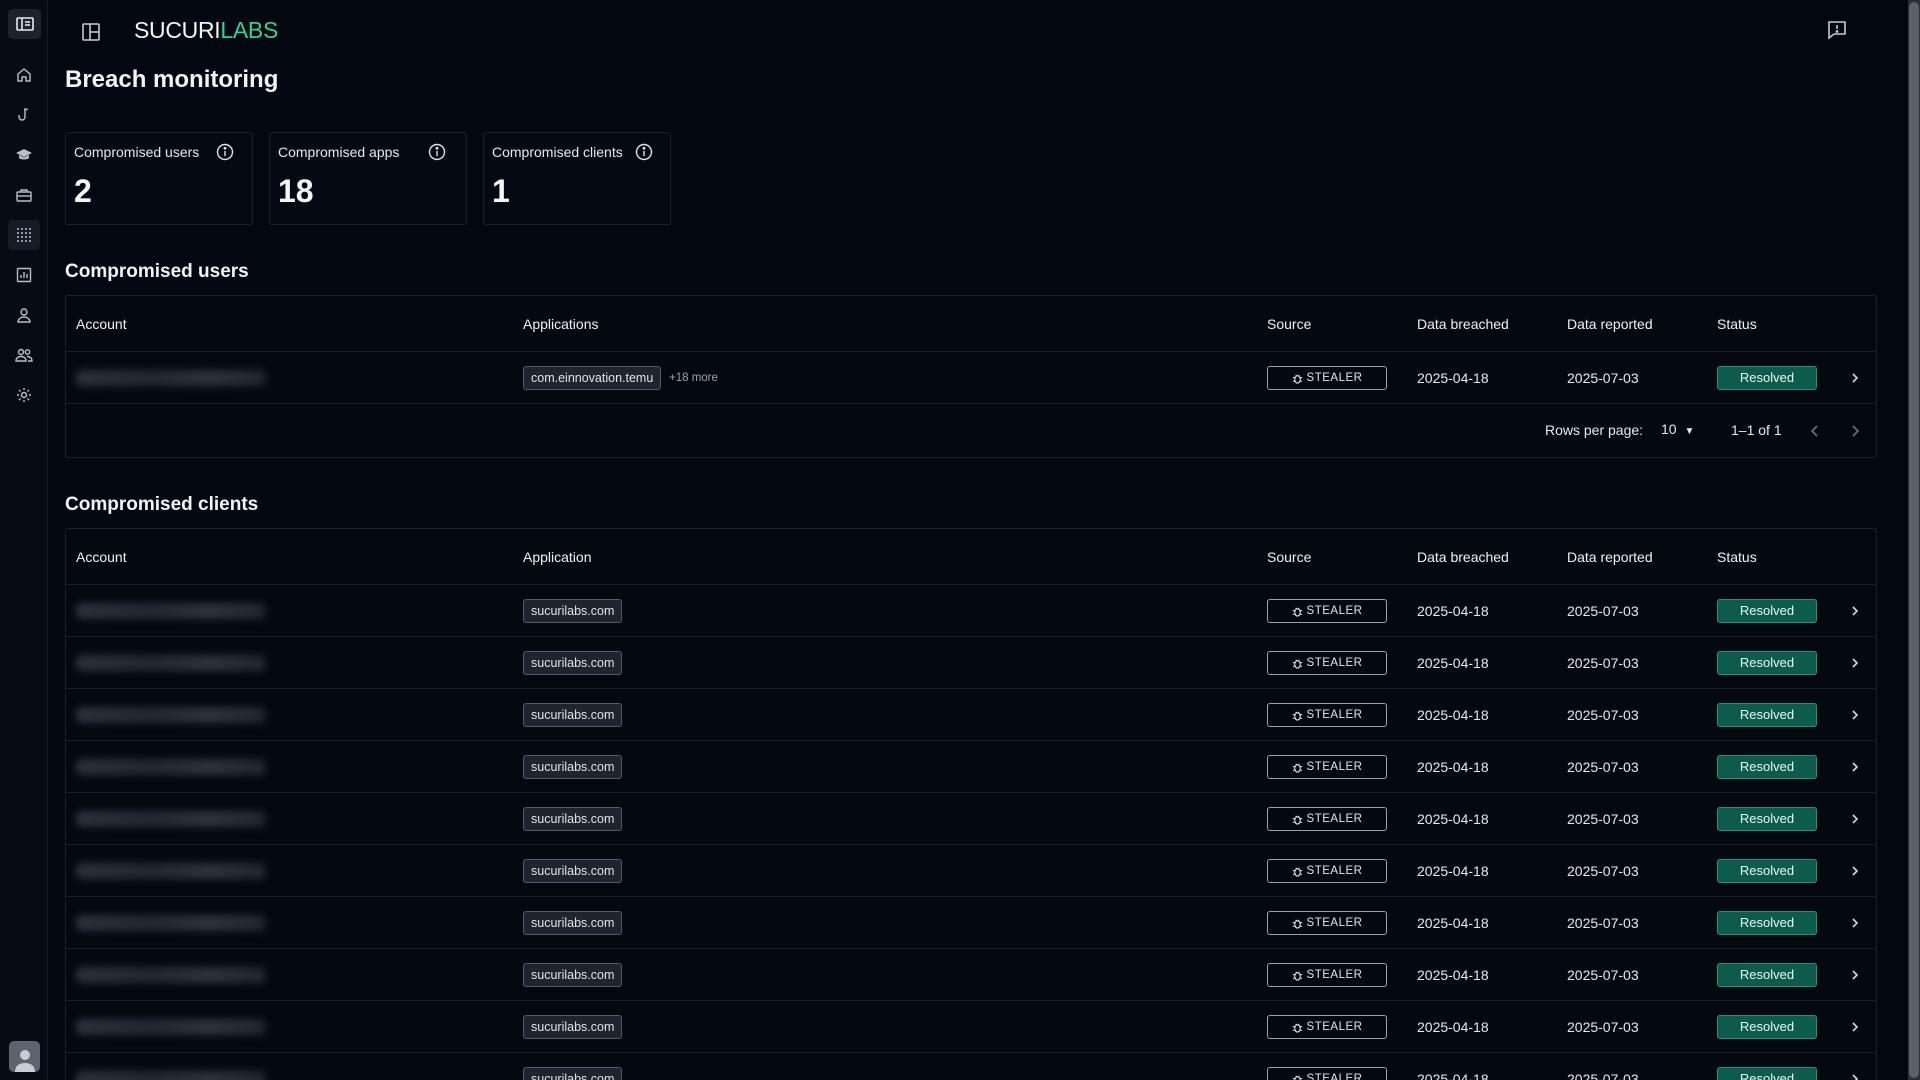  What do you see at coordinates (172, 79) in the screenshot?
I see `page-title: Breach monitoring` at bounding box center [172, 79].